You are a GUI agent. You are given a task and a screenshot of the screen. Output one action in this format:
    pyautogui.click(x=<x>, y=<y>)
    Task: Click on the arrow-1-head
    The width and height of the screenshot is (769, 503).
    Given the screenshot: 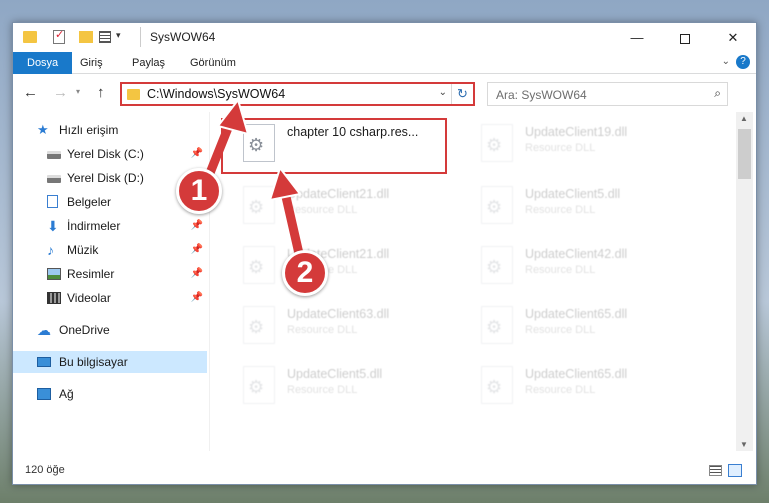 What is the action you would take?
    pyautogui.click(x=233, y=116)
    